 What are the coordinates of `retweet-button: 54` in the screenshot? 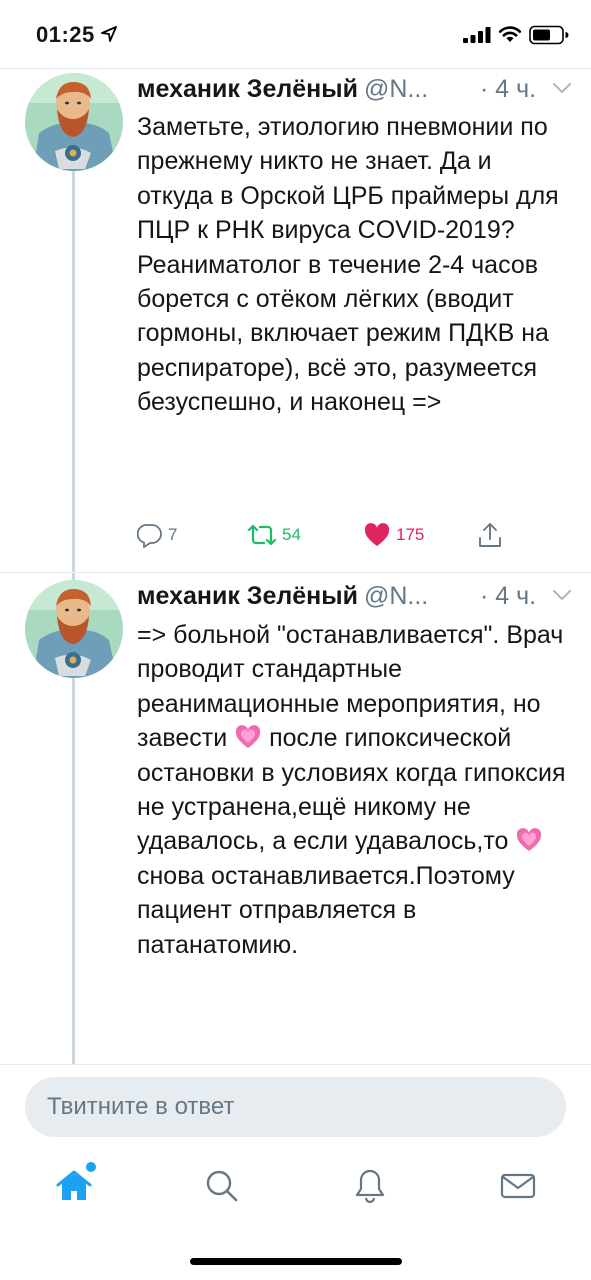 It's located at (274, 535).